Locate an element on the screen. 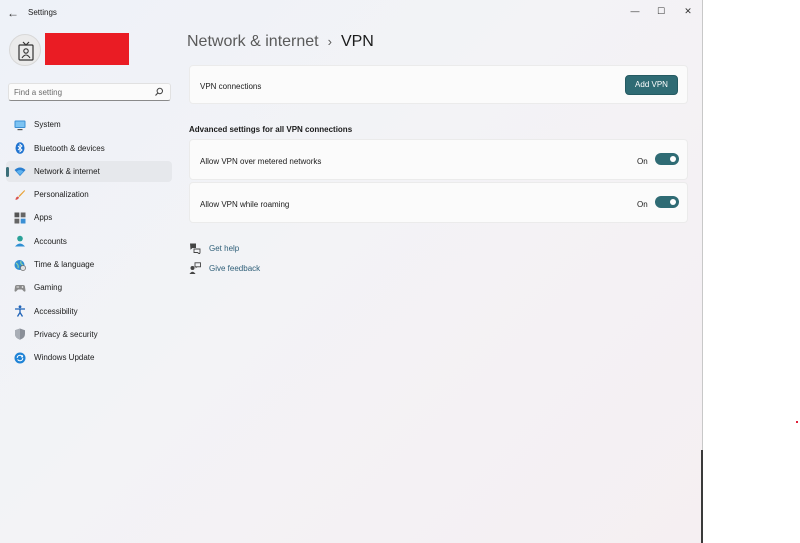  user-badge-icon is located at coordinates (26, 51).